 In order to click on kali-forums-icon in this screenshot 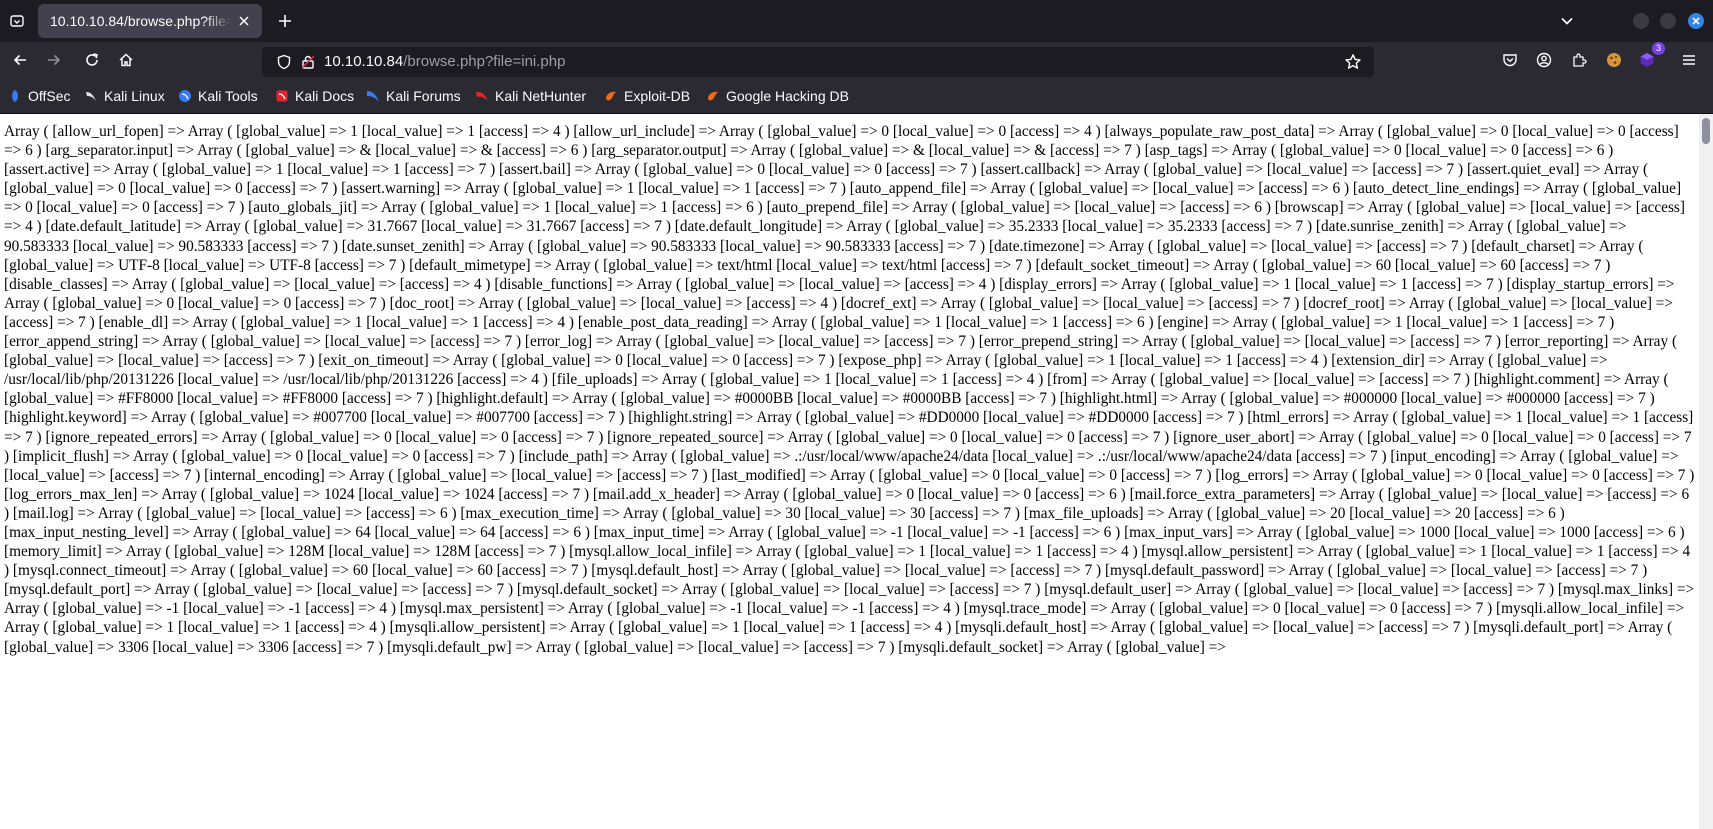, I will do `click(373, 96)`.